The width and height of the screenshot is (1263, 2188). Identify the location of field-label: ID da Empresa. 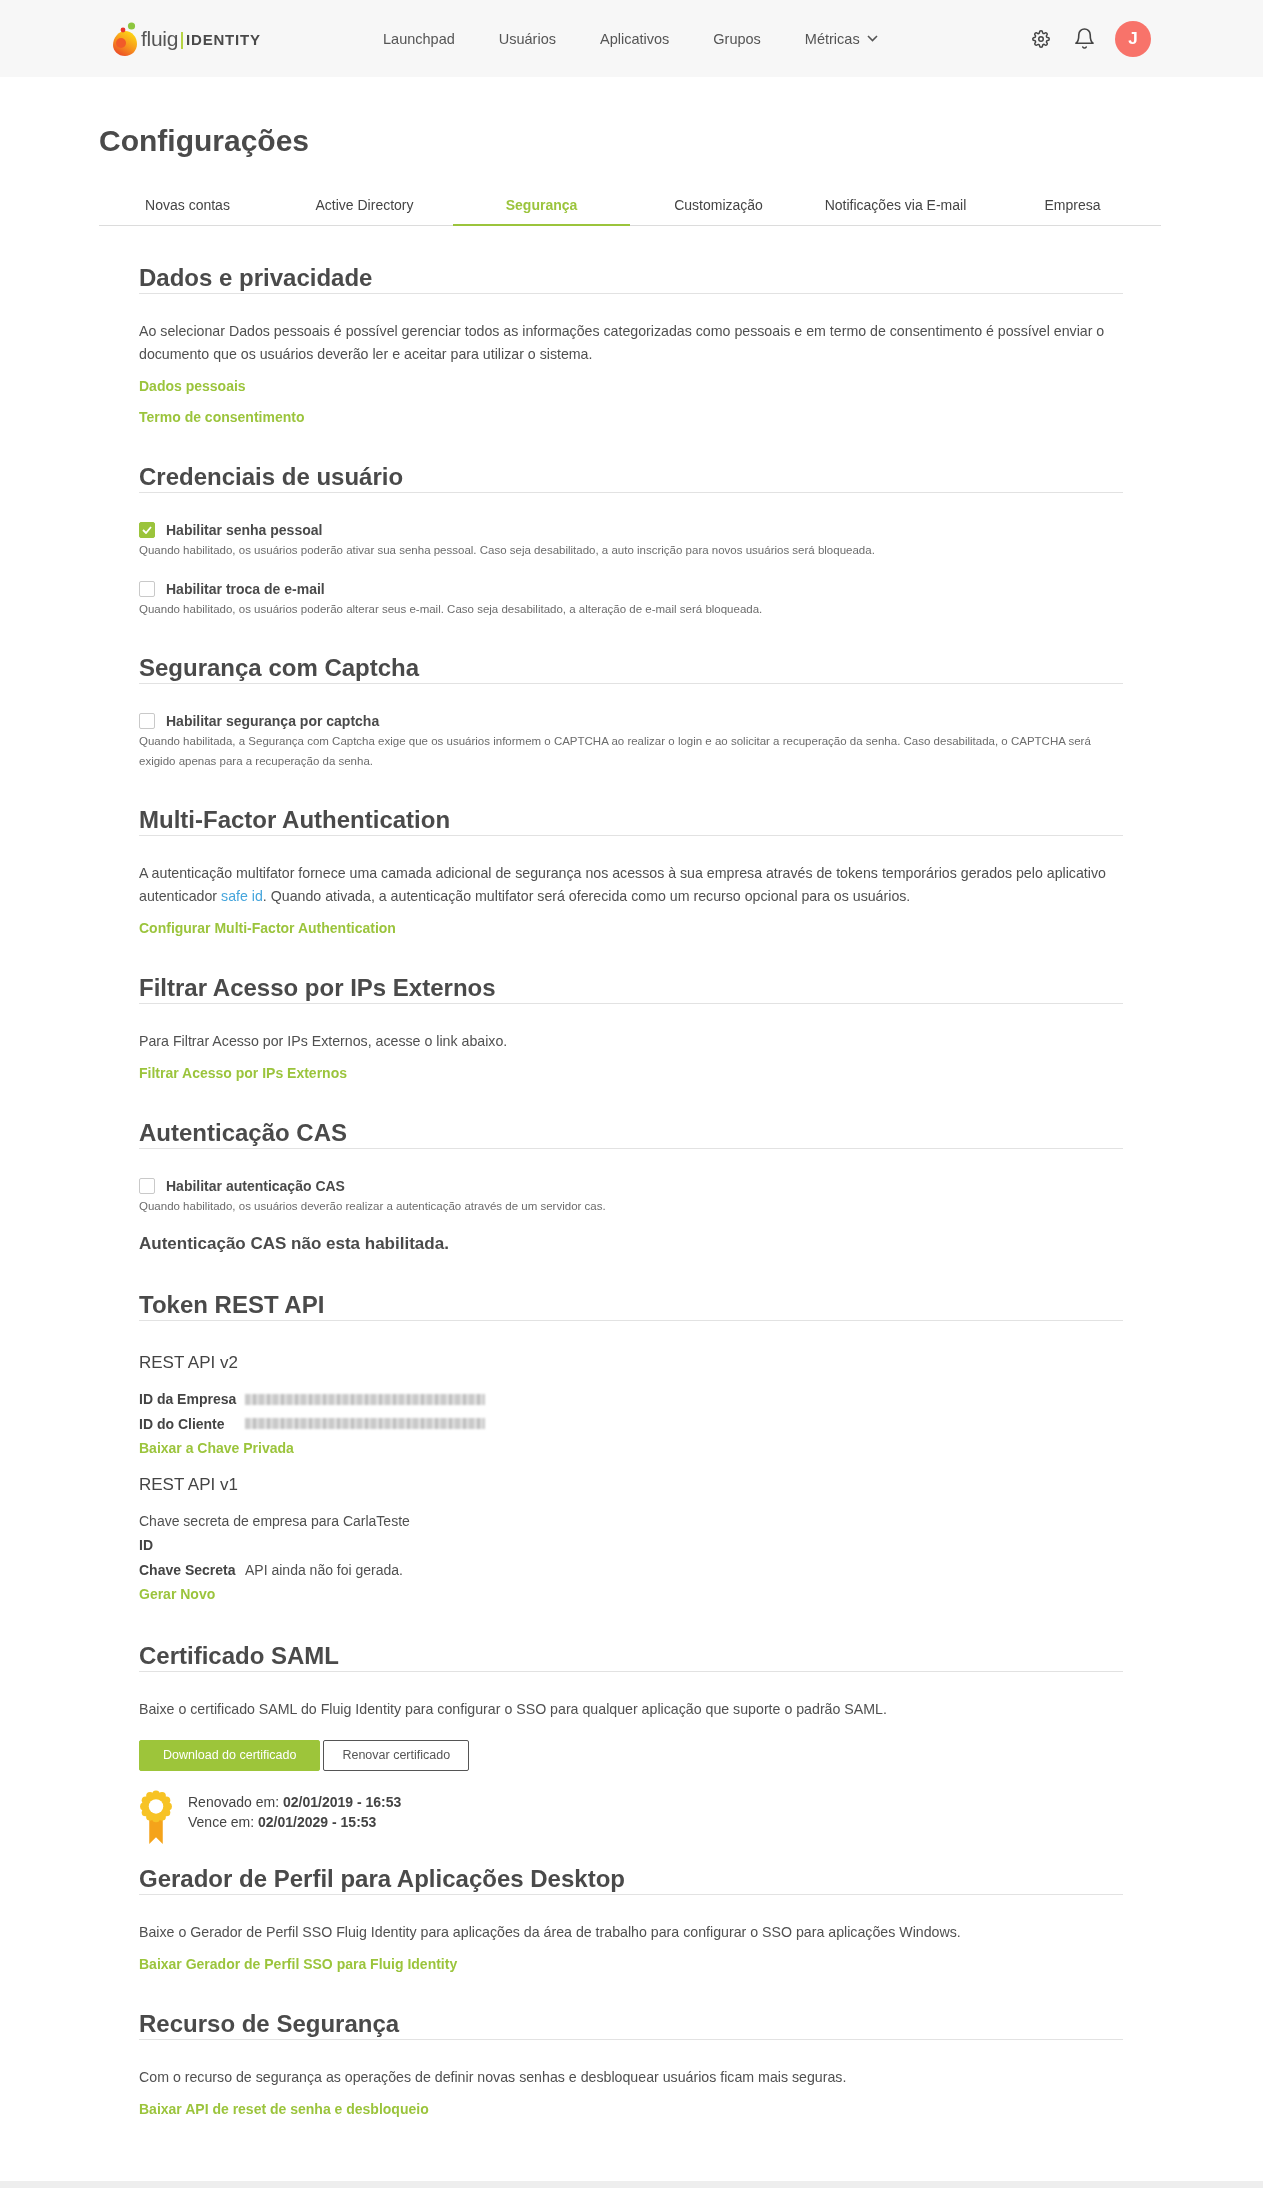
(188, 1399).